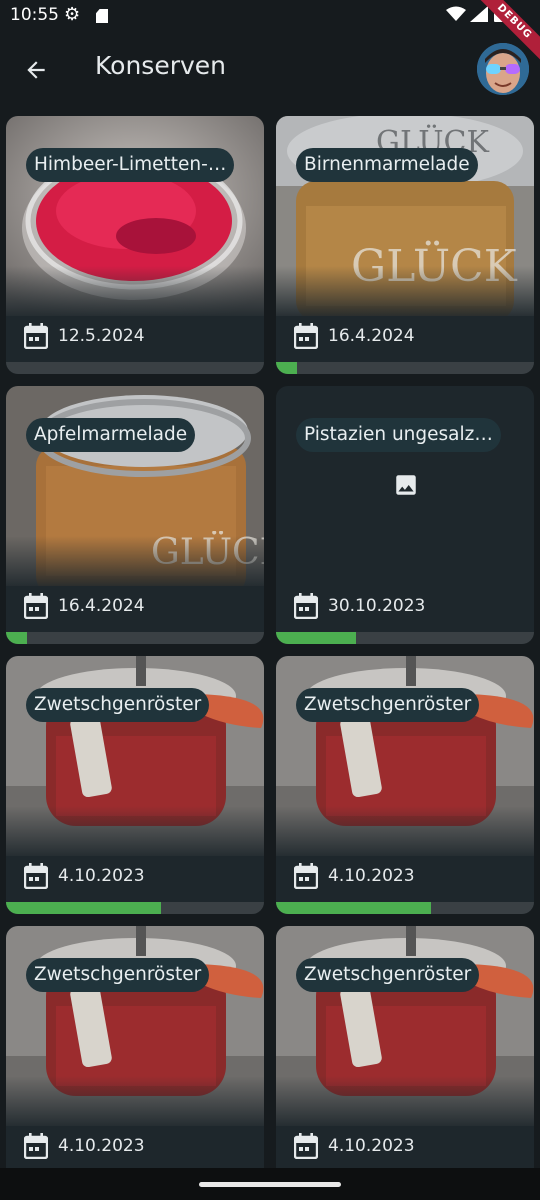  I want to click on back-button, so click(36, 70).